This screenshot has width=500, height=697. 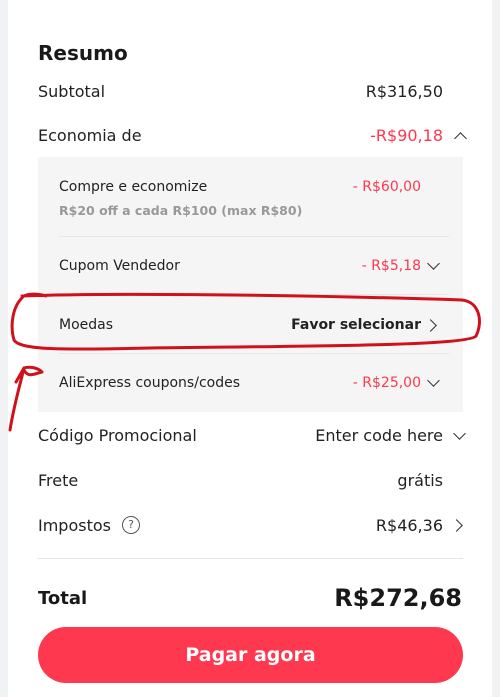 I want to click on total-value: R$272,68, so click(x=398, y=598).